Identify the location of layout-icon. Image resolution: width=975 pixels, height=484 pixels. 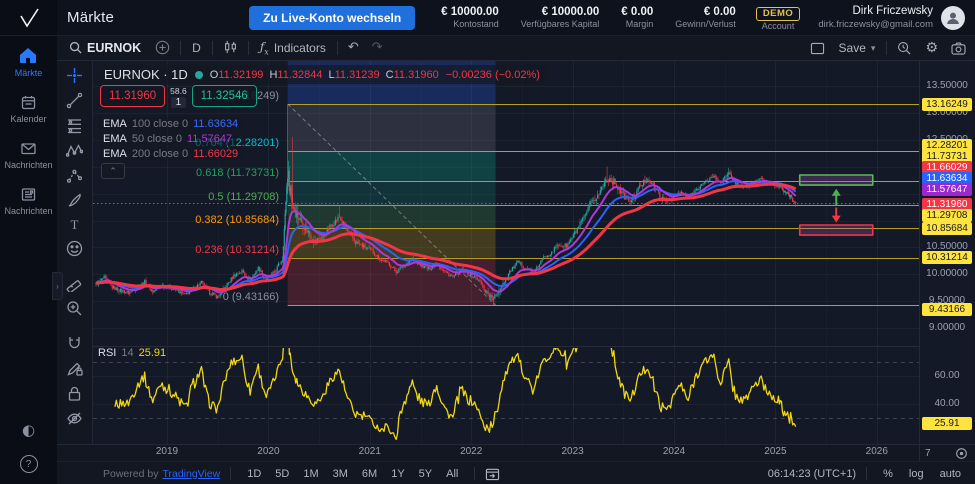
(817, 48).